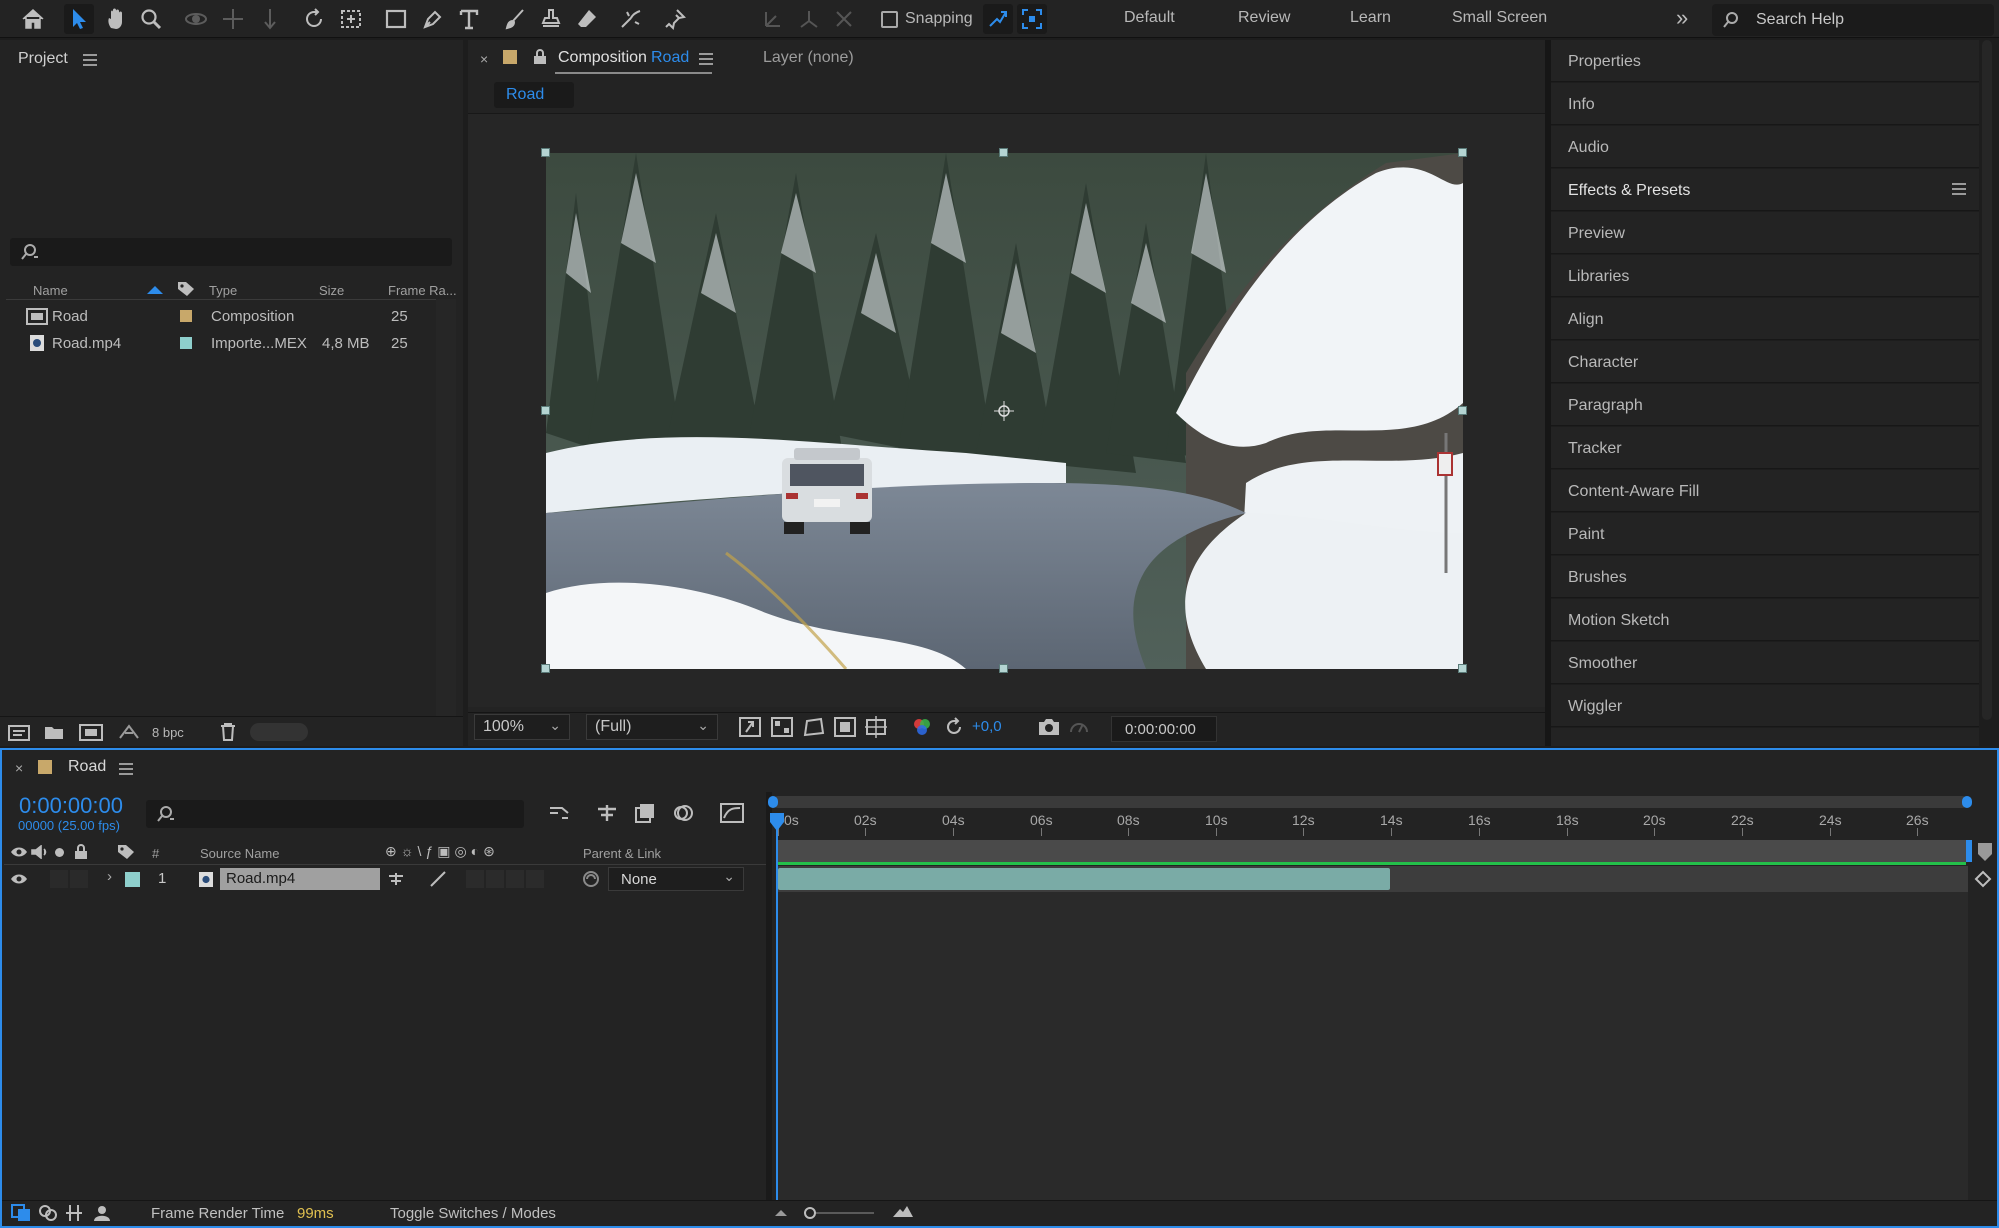  I want to click on column-name: Name, so click(50, 290).